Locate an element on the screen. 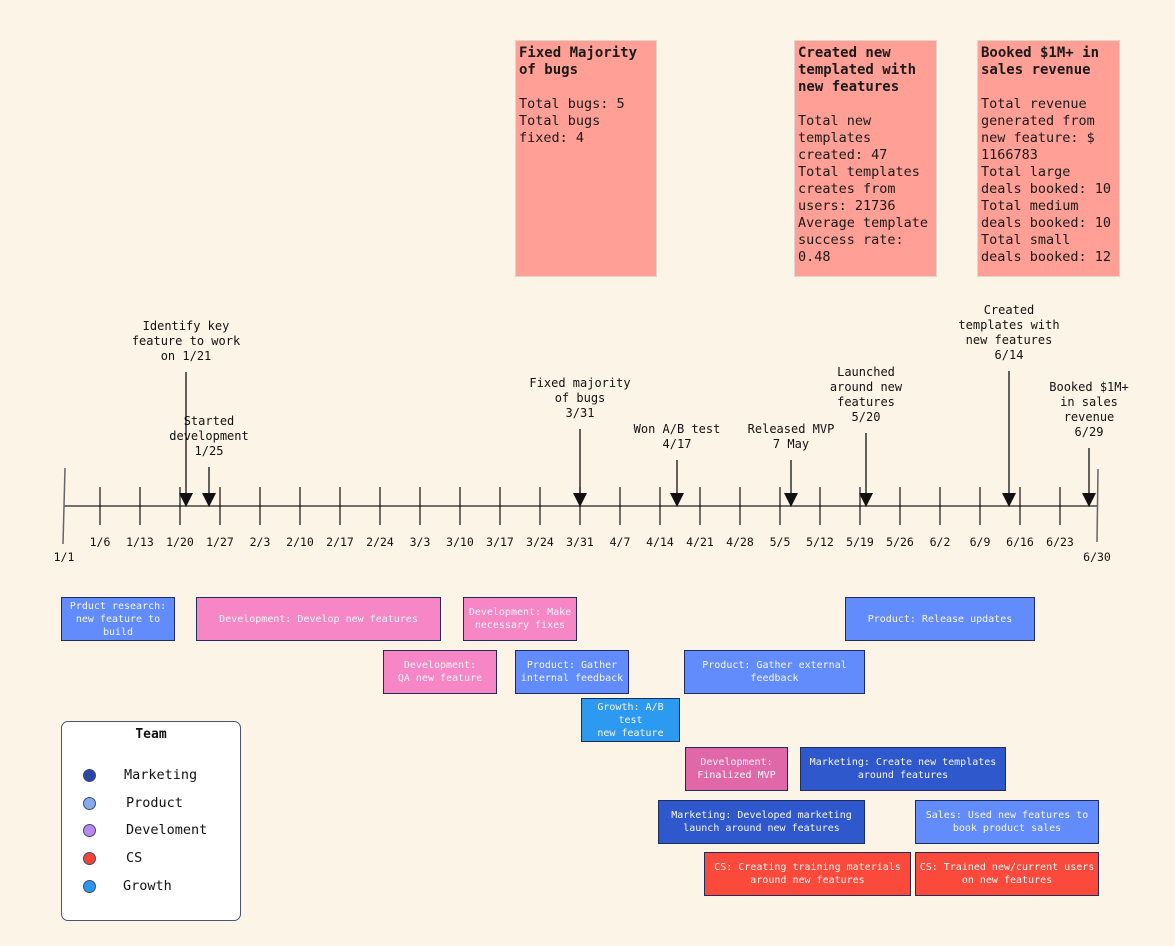 The image size is (1175, 946). milestone-label: Released MVP 7 May is located at coordinates (791, 436).